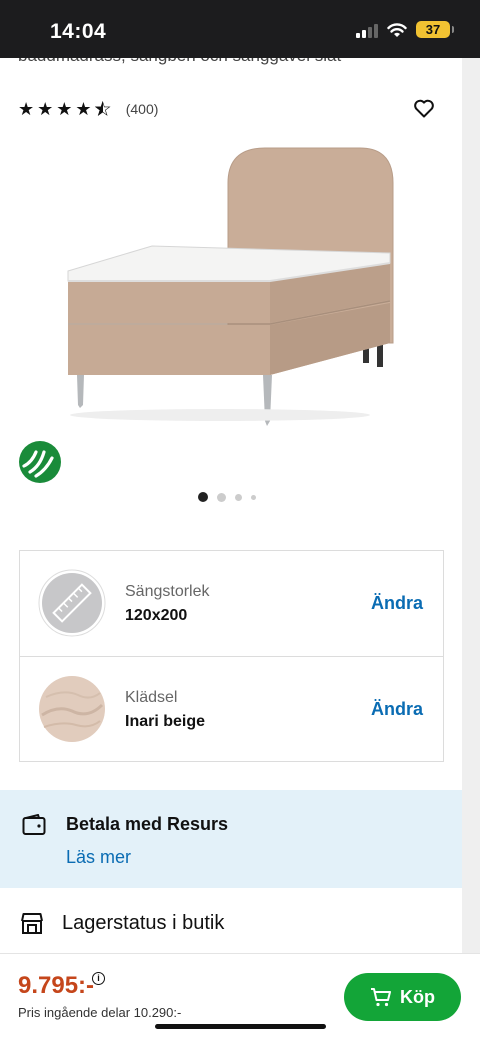 This screenshot has width=480, height=1039. What do you see at coordinates (231, 839) in the screenshot?
I see `resurs-payment-banner: Betala med Resurs Läs mer` at bounding box center [231, 839].